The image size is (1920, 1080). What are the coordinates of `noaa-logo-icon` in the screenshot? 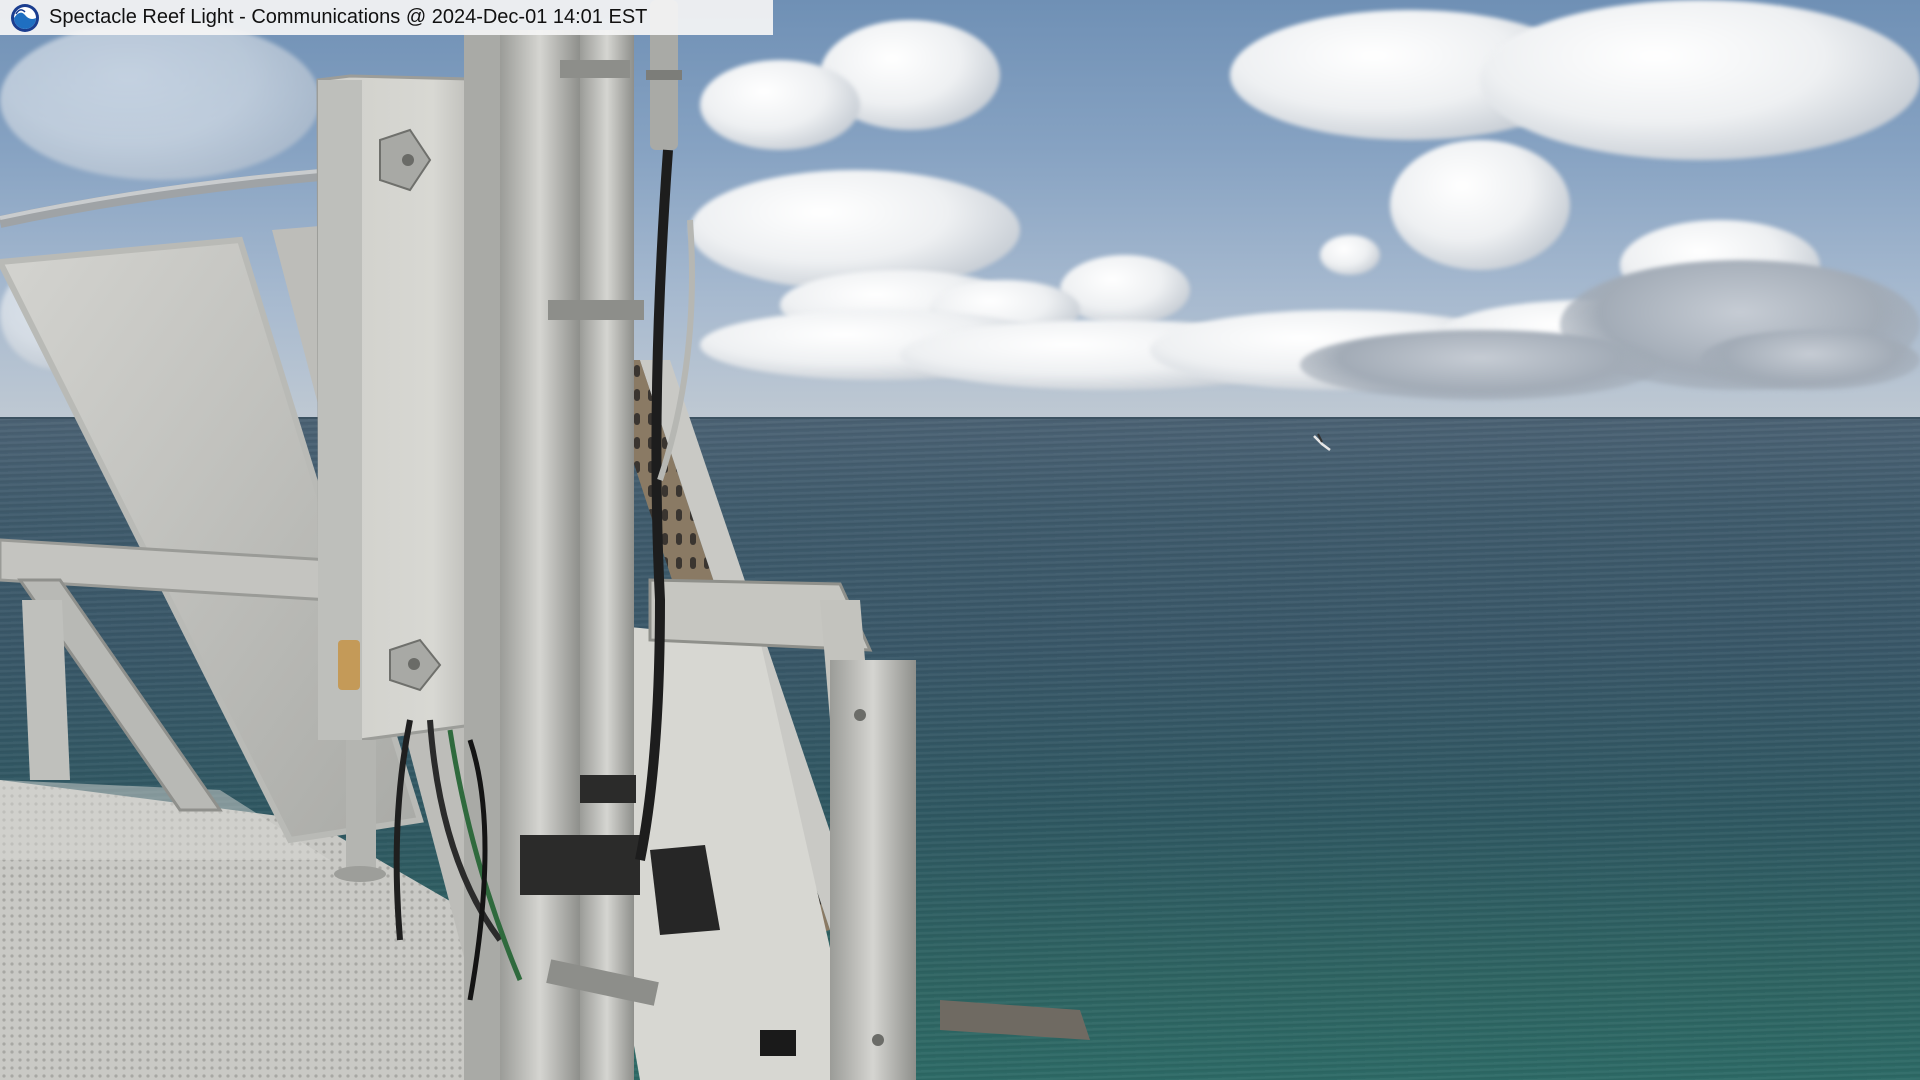 It's located at (25, 17).